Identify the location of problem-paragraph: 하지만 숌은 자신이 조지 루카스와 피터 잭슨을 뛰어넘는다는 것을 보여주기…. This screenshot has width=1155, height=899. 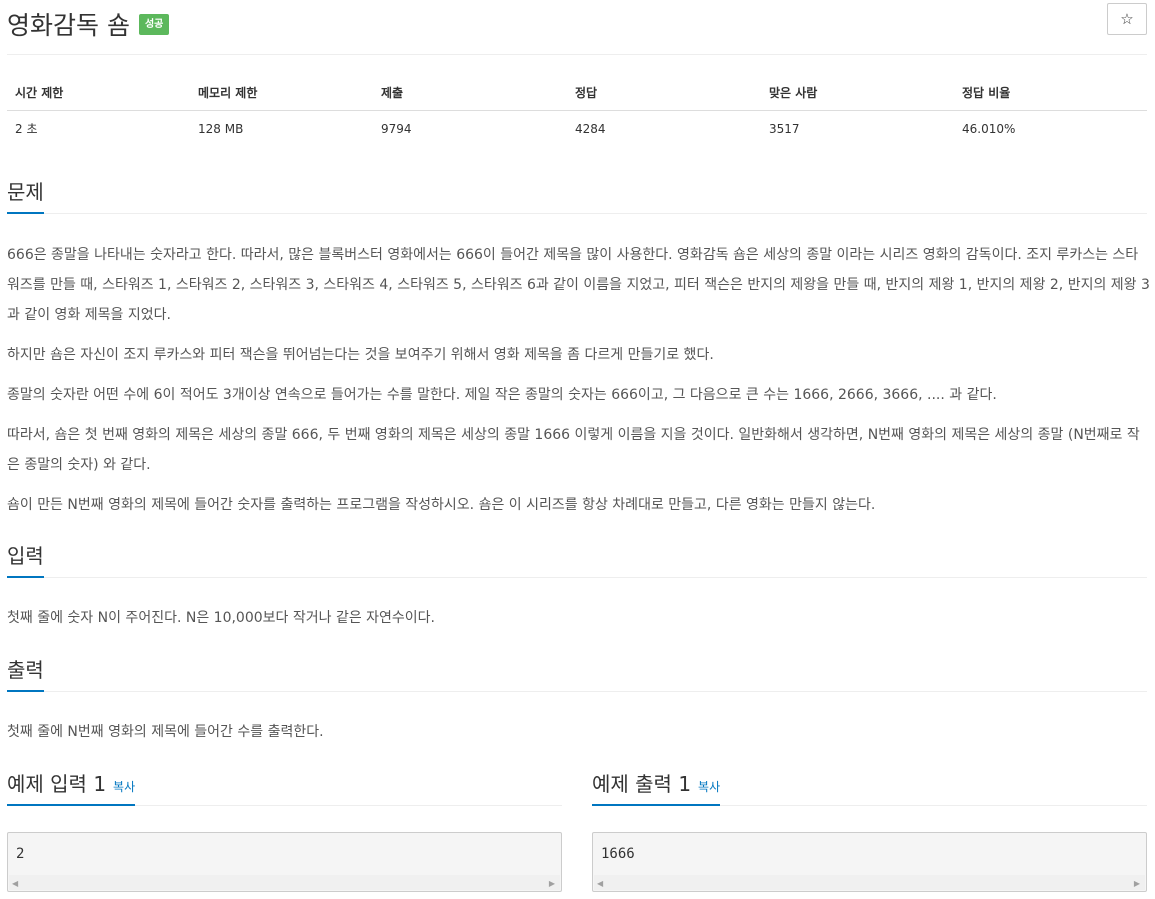
(360, 355).